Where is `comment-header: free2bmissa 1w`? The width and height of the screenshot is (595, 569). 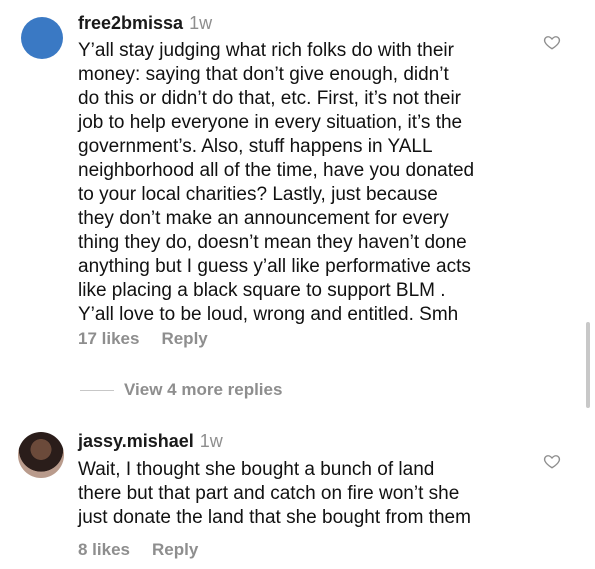 comment-header: free2bmissa 1w is located at coordinates (145, 23).